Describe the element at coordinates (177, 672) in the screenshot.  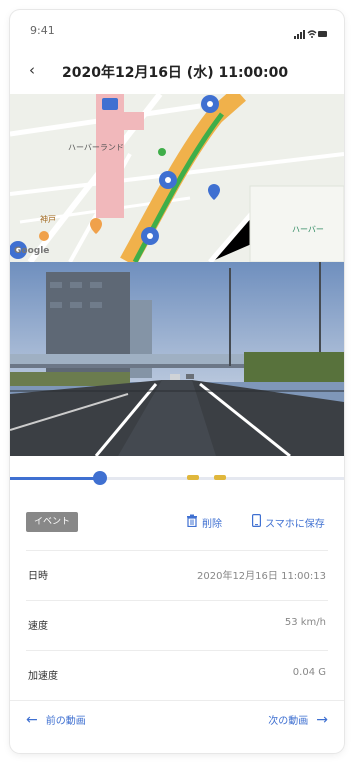
I see `info-row-acceleration: 加速度 0.04 G` at that location.